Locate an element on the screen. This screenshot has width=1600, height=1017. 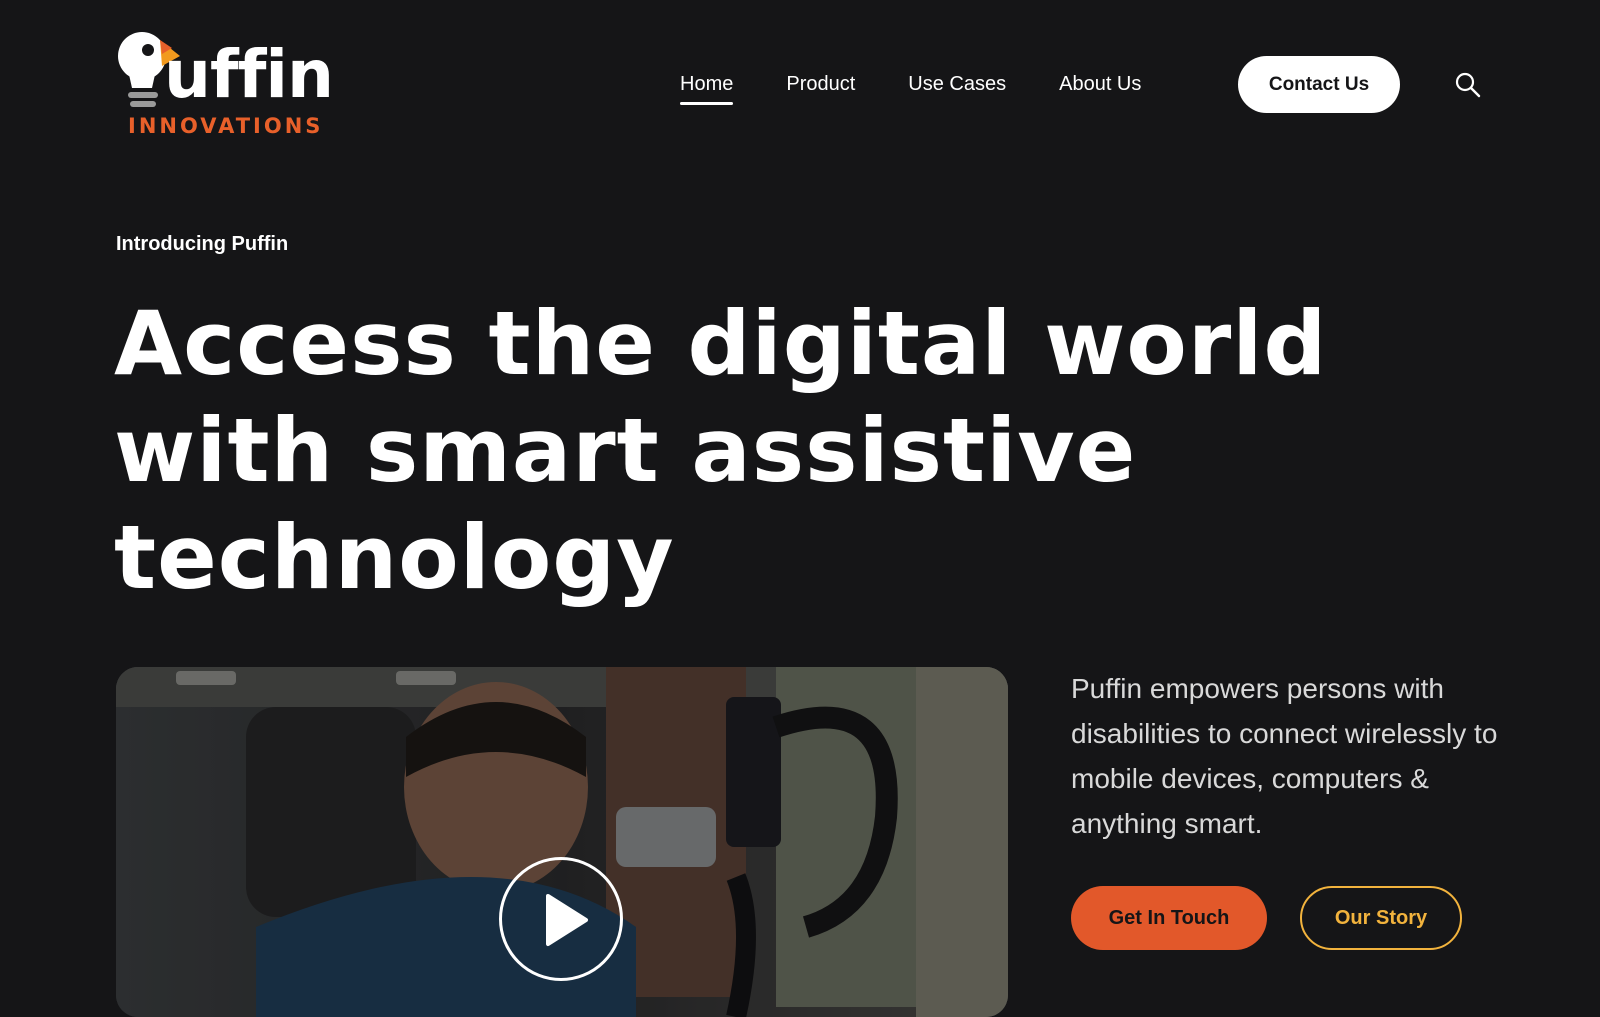
our-story-button: Our Story is located at coordinates (1381, 918).